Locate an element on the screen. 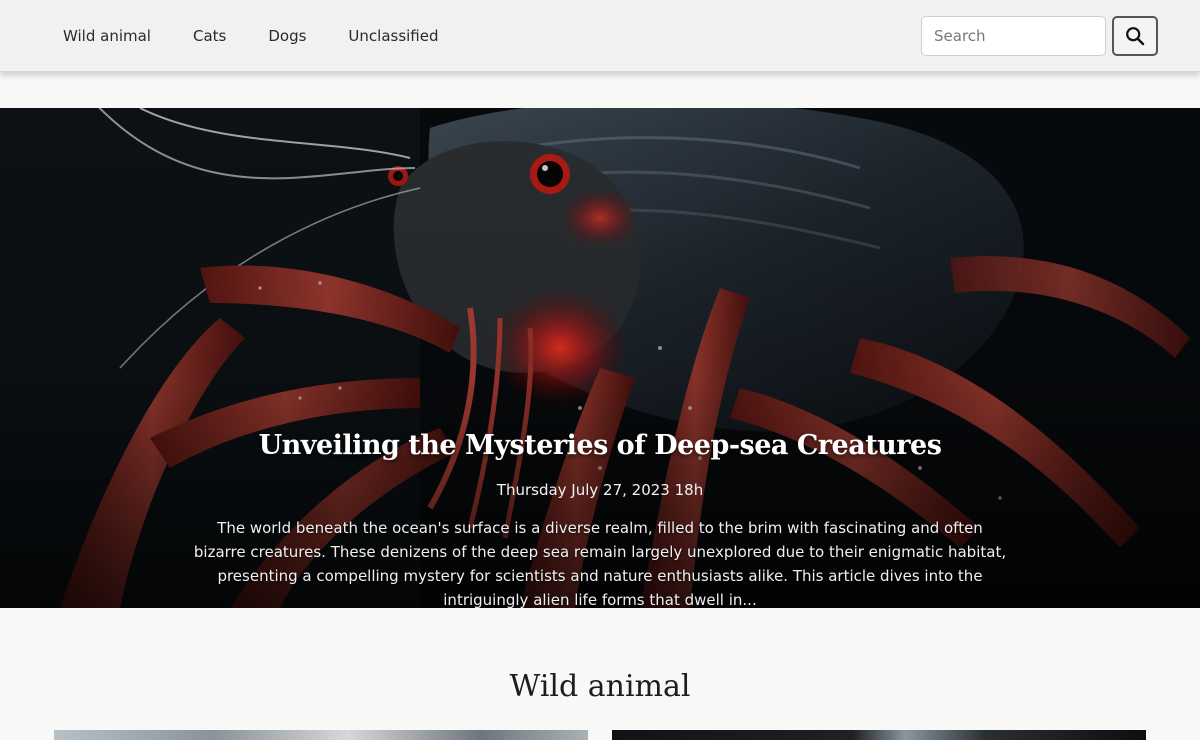  nav-item-cats: Cats is located at coordinates (209, 36).